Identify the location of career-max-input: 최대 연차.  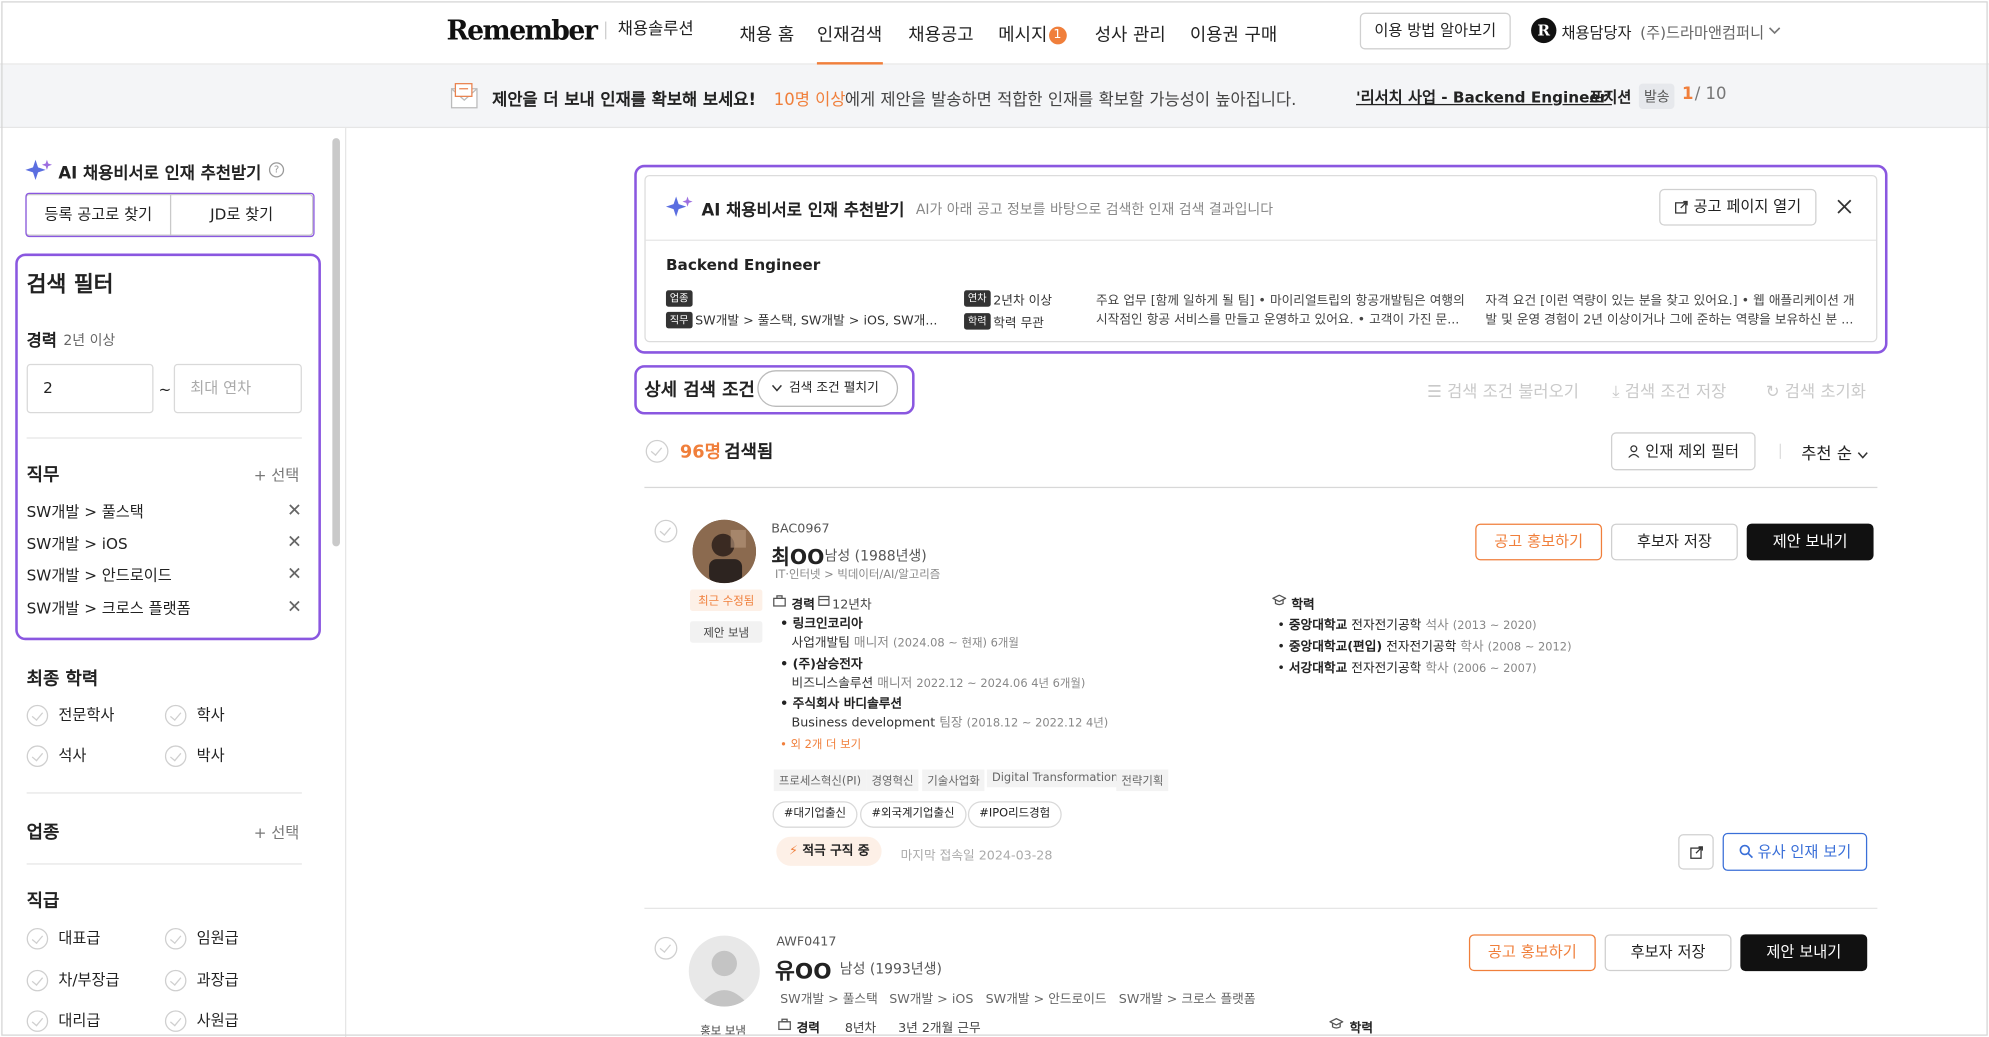
(237, 388).